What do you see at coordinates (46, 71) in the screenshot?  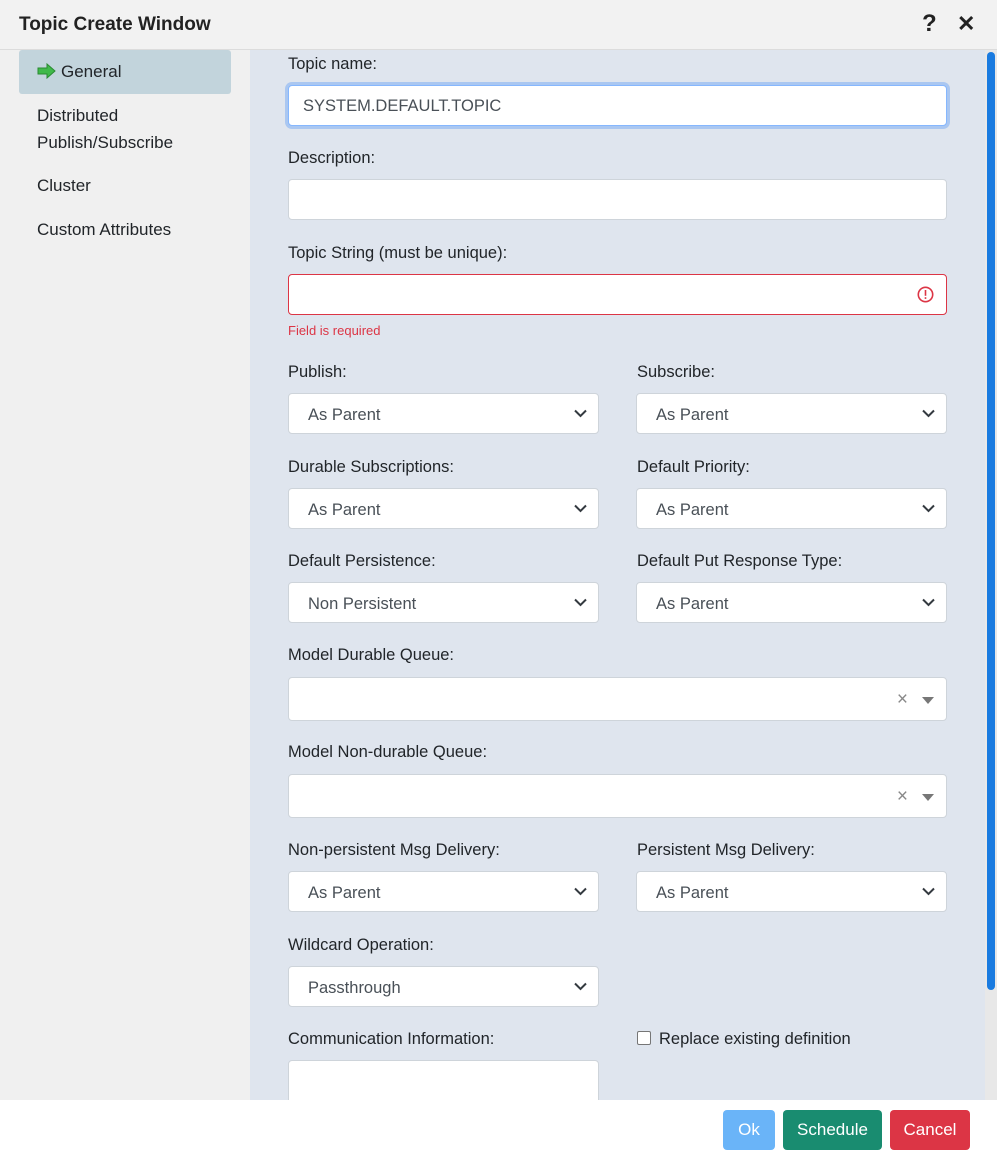 I see `arrow-right-icon` at bounding box center [46, 71].